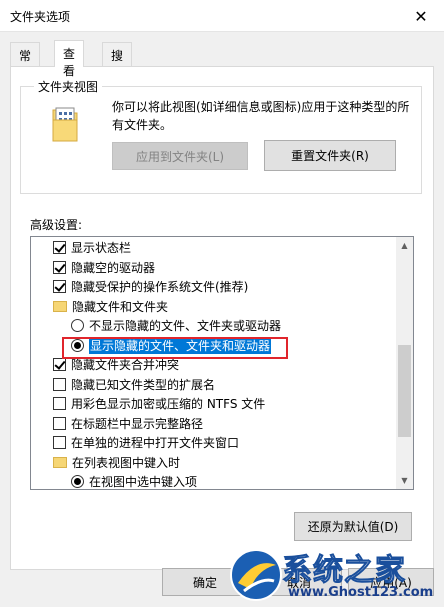 The width and height of the screenshot is (444, 607). Describe the element at coordinates (143, 384) in the screenshot. I see `settings-item-label: 隐藏已知文件类型的扩展名` at that location.